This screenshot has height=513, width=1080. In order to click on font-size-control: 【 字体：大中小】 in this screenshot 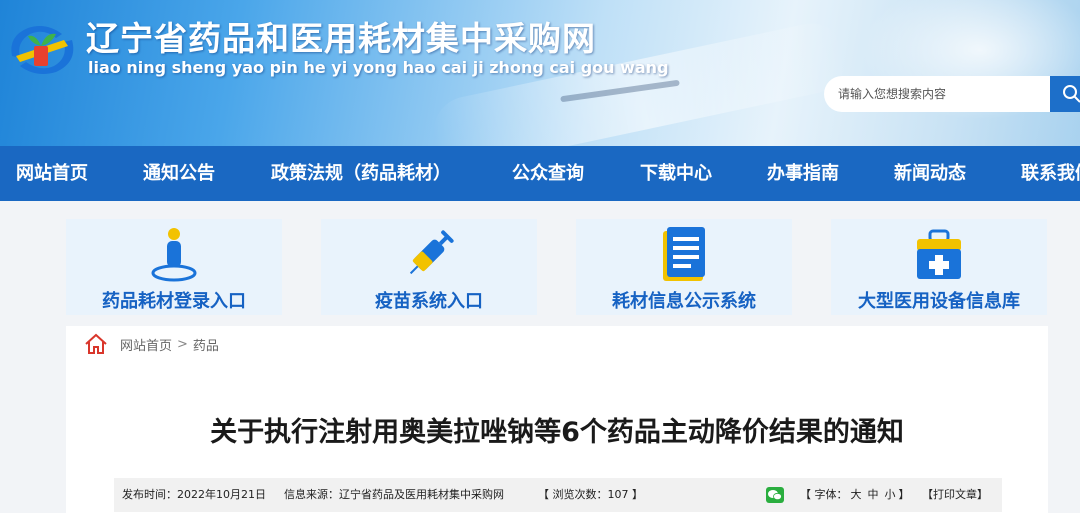, I will do `click(855, 495)`.